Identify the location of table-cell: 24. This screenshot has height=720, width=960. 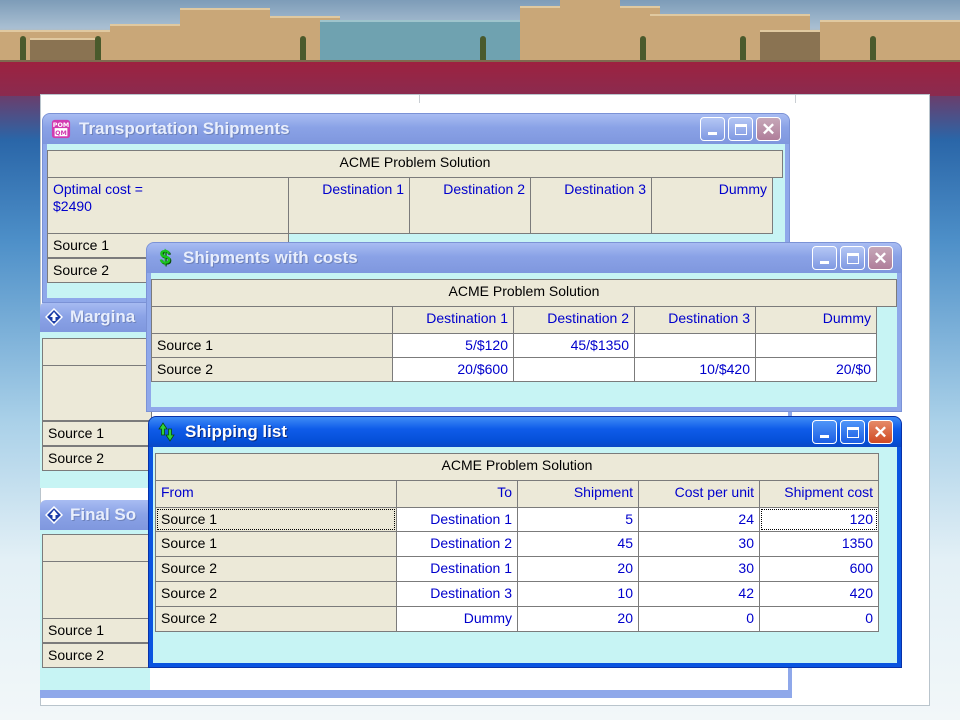
(699, 519).